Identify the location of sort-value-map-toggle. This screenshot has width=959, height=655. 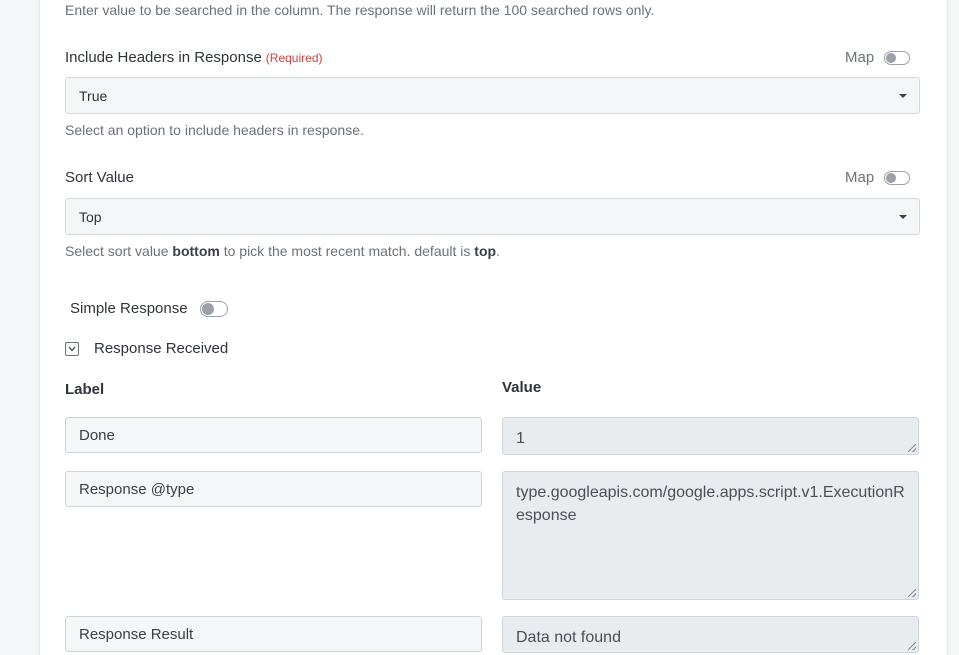
(897, 177).